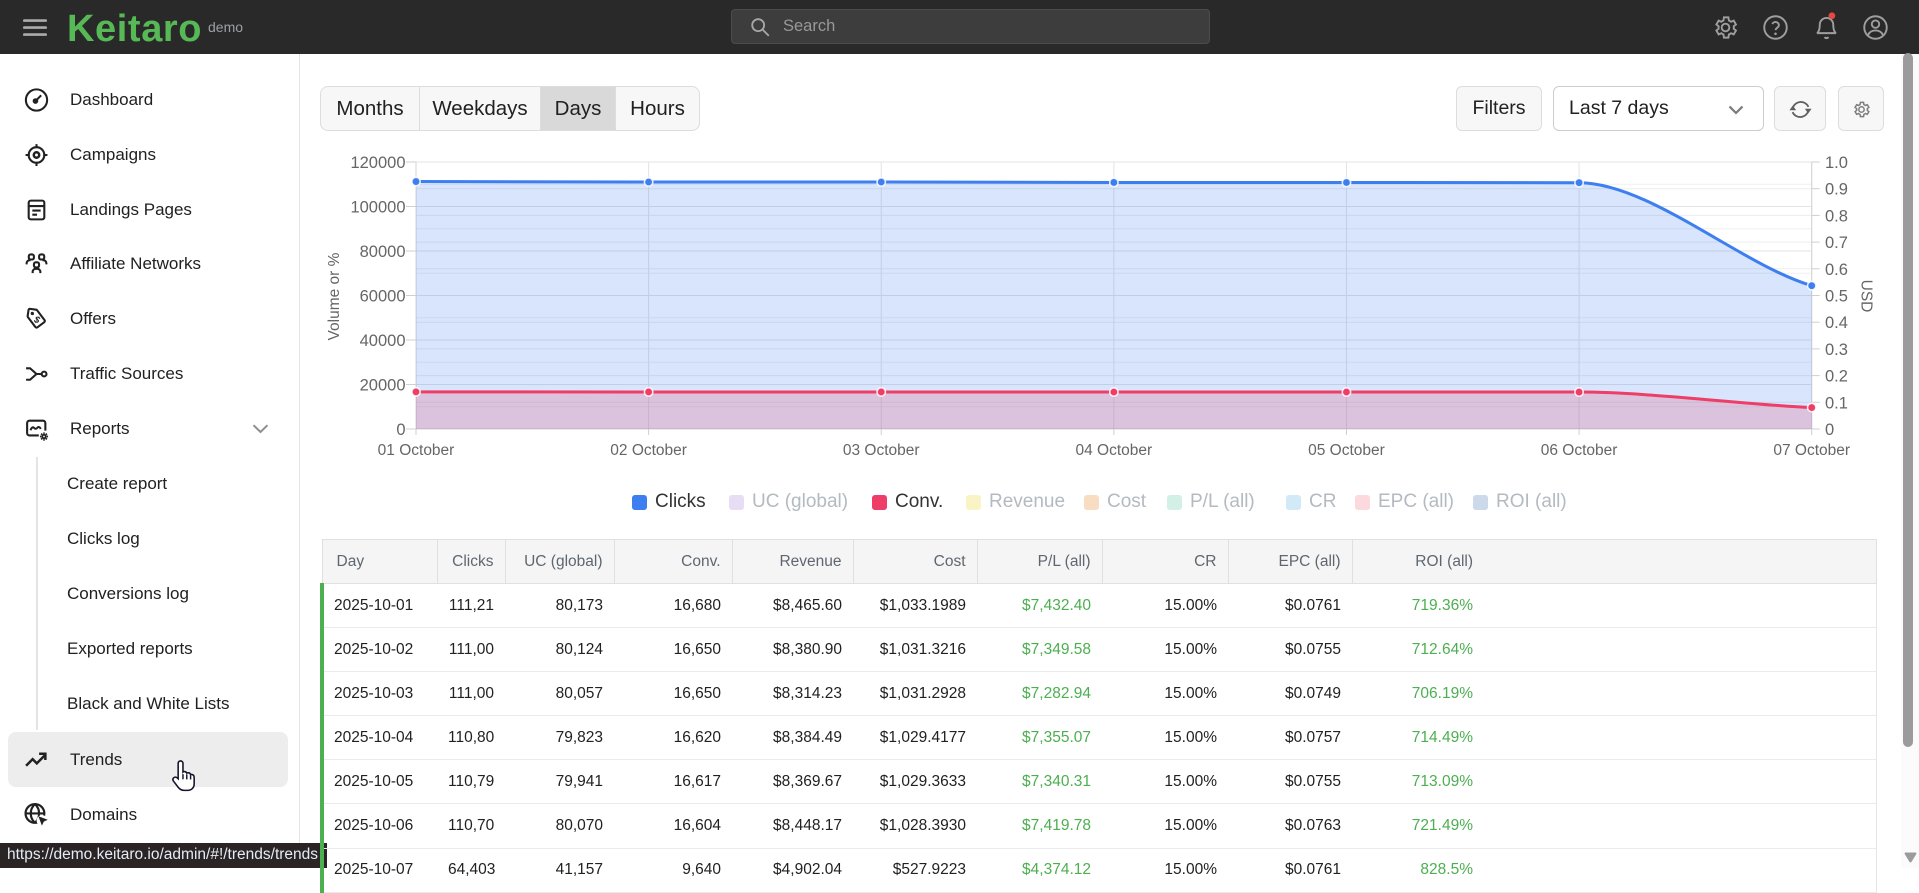  Describe the element at coordinates (1836, 243) in the screenshot. I see `svg-text: 0.7` at that location.